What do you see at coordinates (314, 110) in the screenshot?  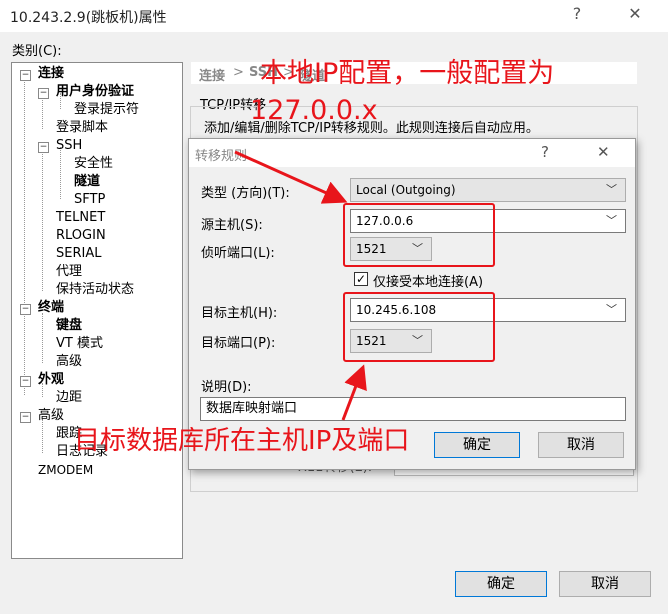 I see `annotation-local-ip-value: 127.0.0.x` at bounding box center [314, 110].